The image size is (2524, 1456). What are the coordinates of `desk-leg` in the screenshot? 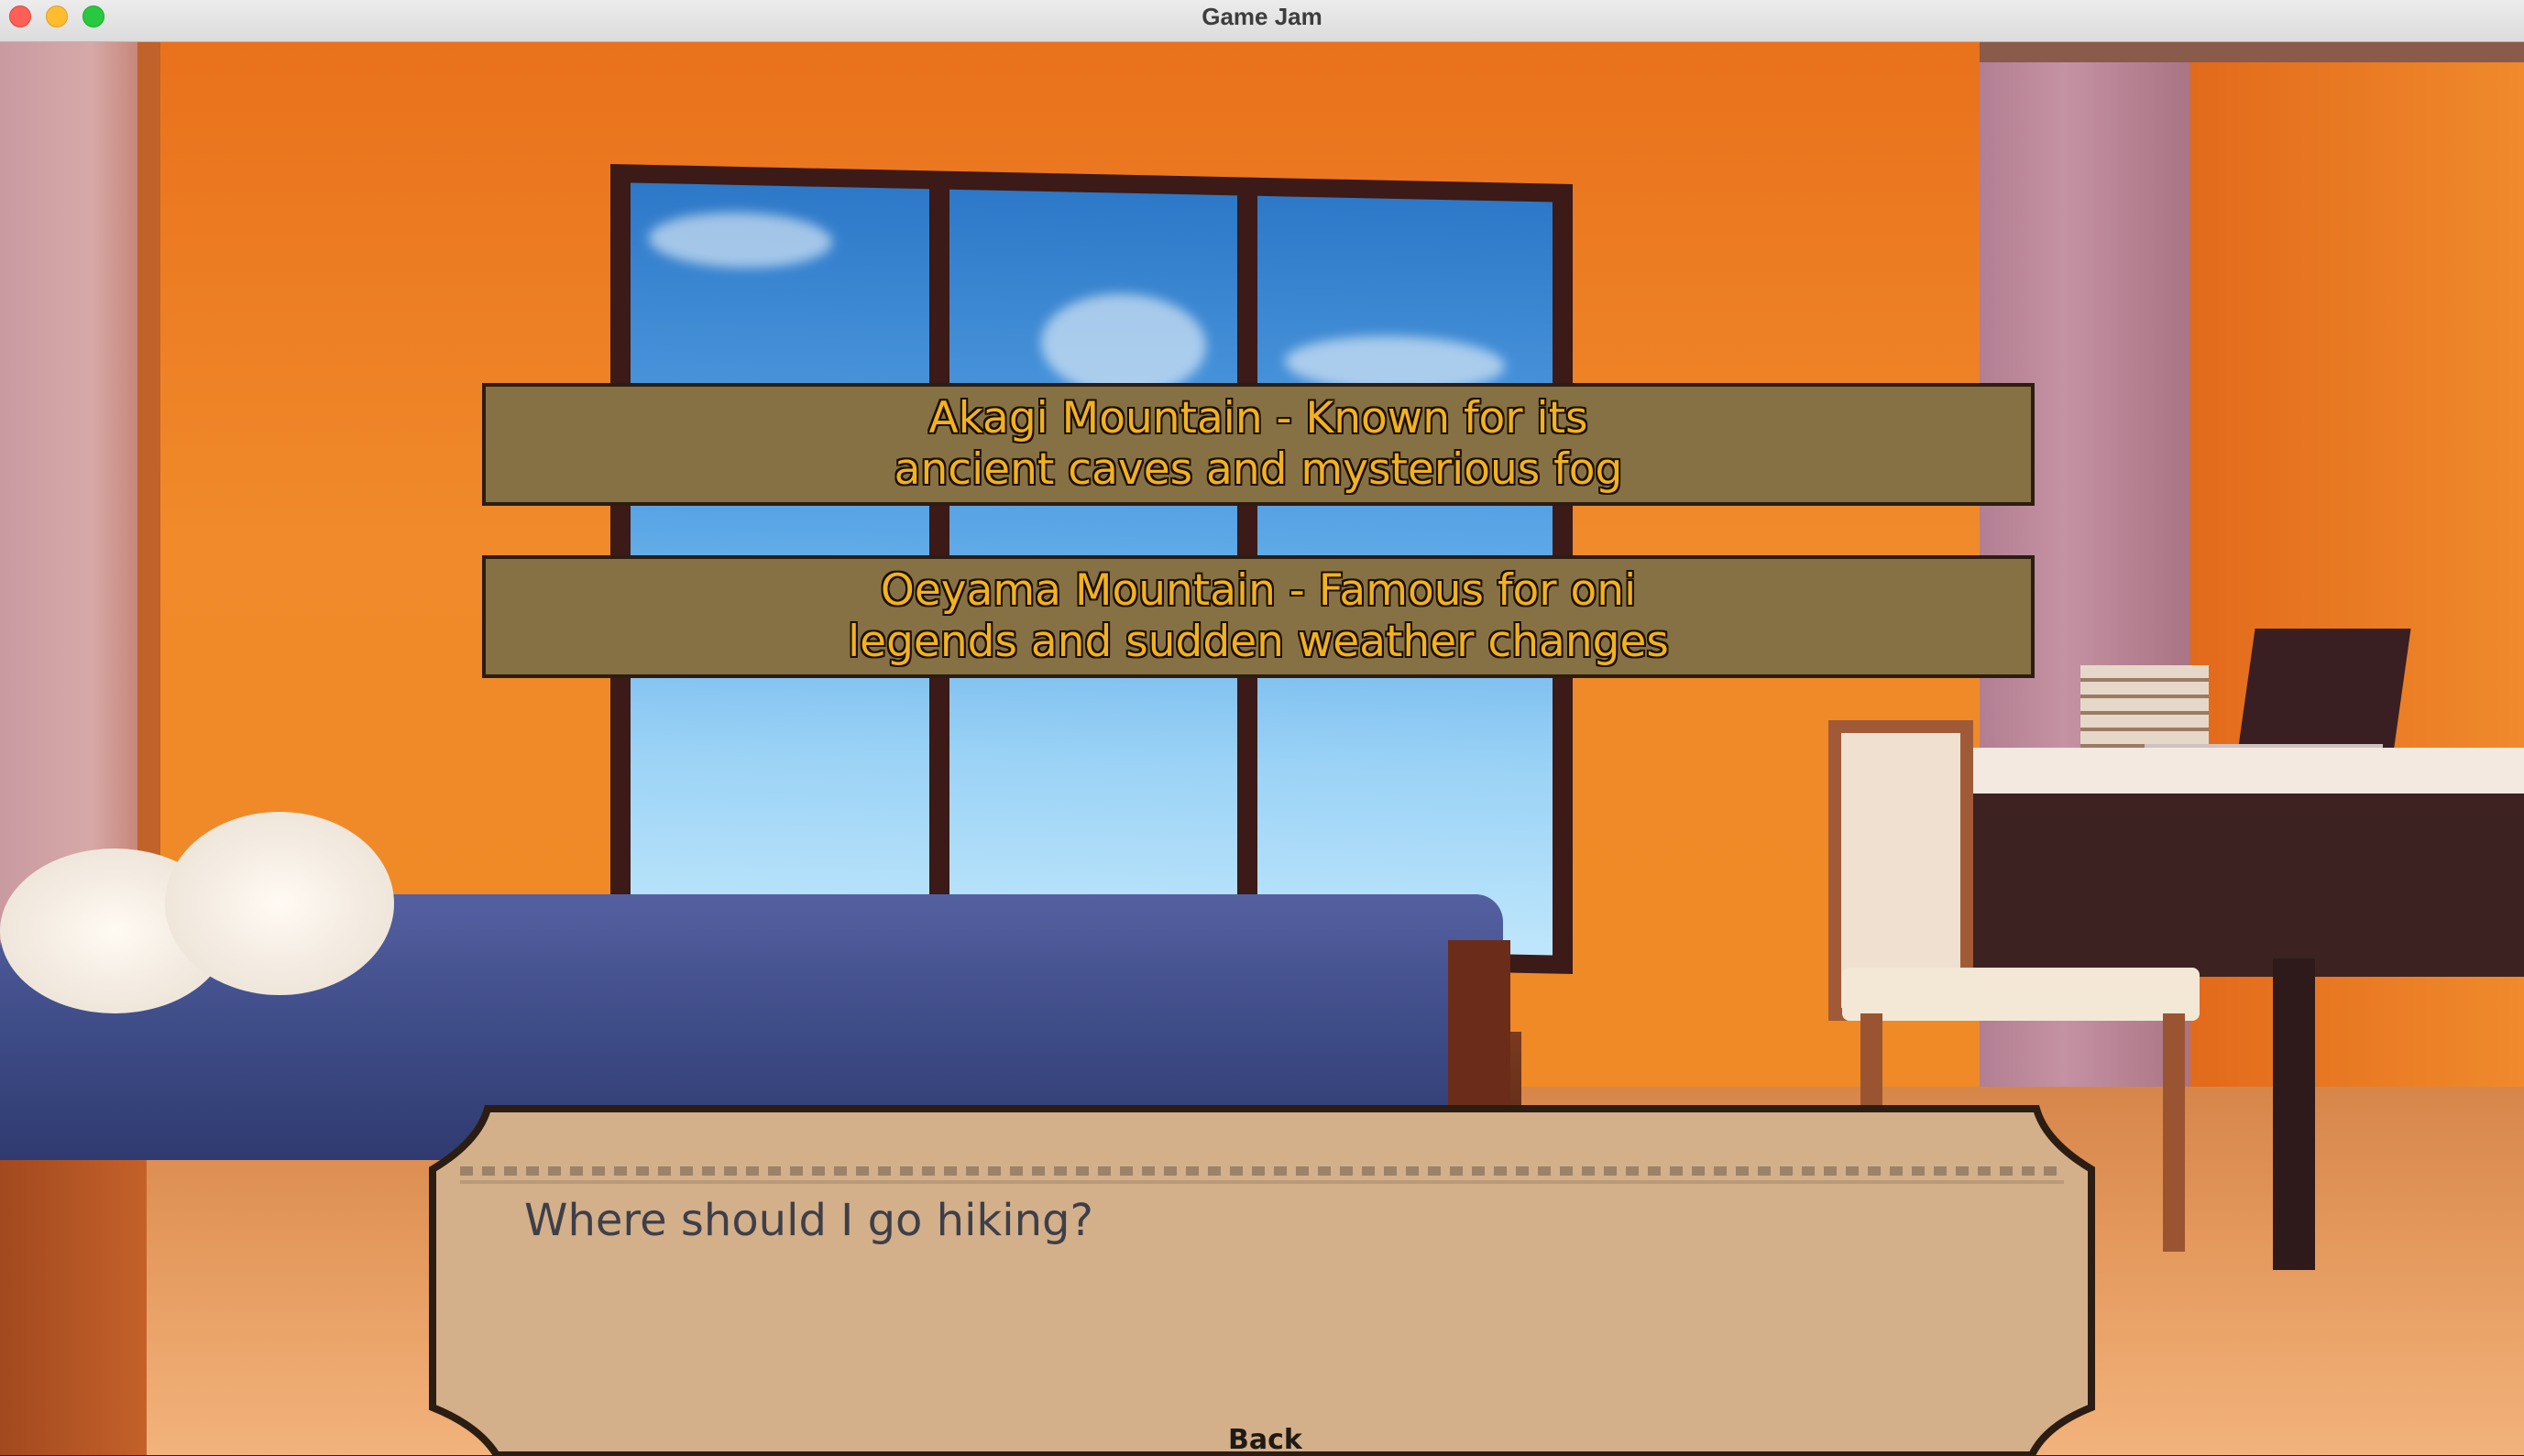 It's located at (2294, 1114).